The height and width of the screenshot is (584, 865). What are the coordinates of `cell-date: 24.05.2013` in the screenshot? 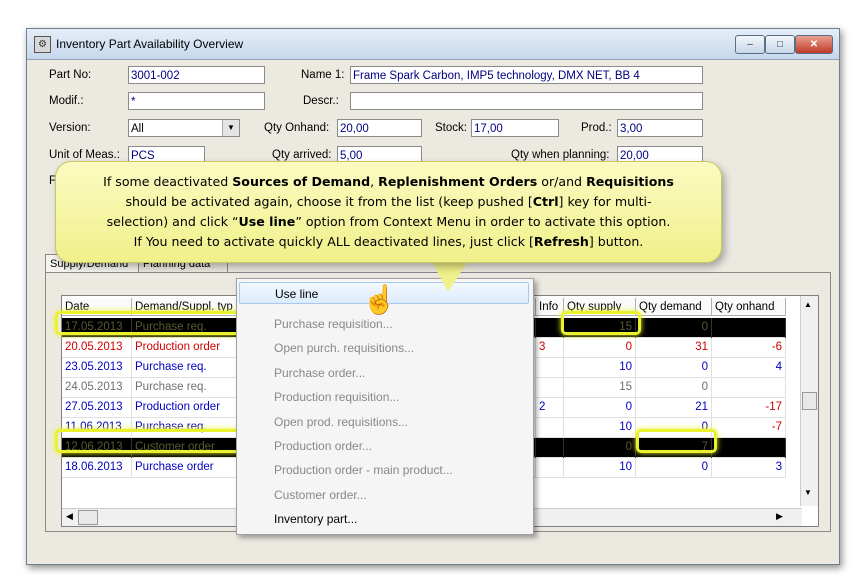 It's located at (97, 388).